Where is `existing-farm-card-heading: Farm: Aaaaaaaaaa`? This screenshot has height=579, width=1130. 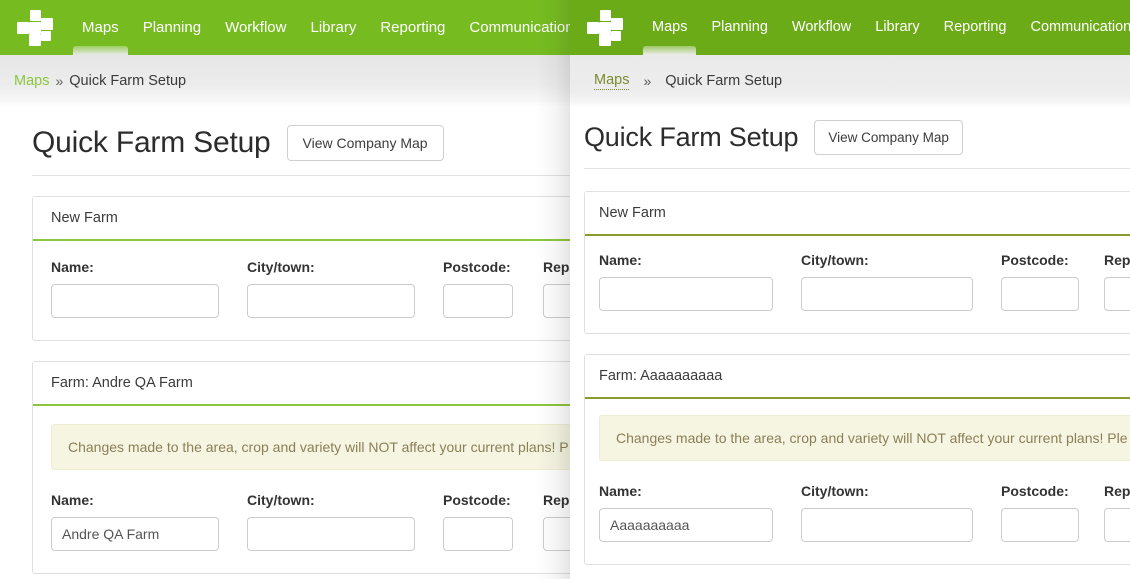 existing-farm-card-heading: Farm: Aaaaaaaaaa is located at coordinates (857, 377).